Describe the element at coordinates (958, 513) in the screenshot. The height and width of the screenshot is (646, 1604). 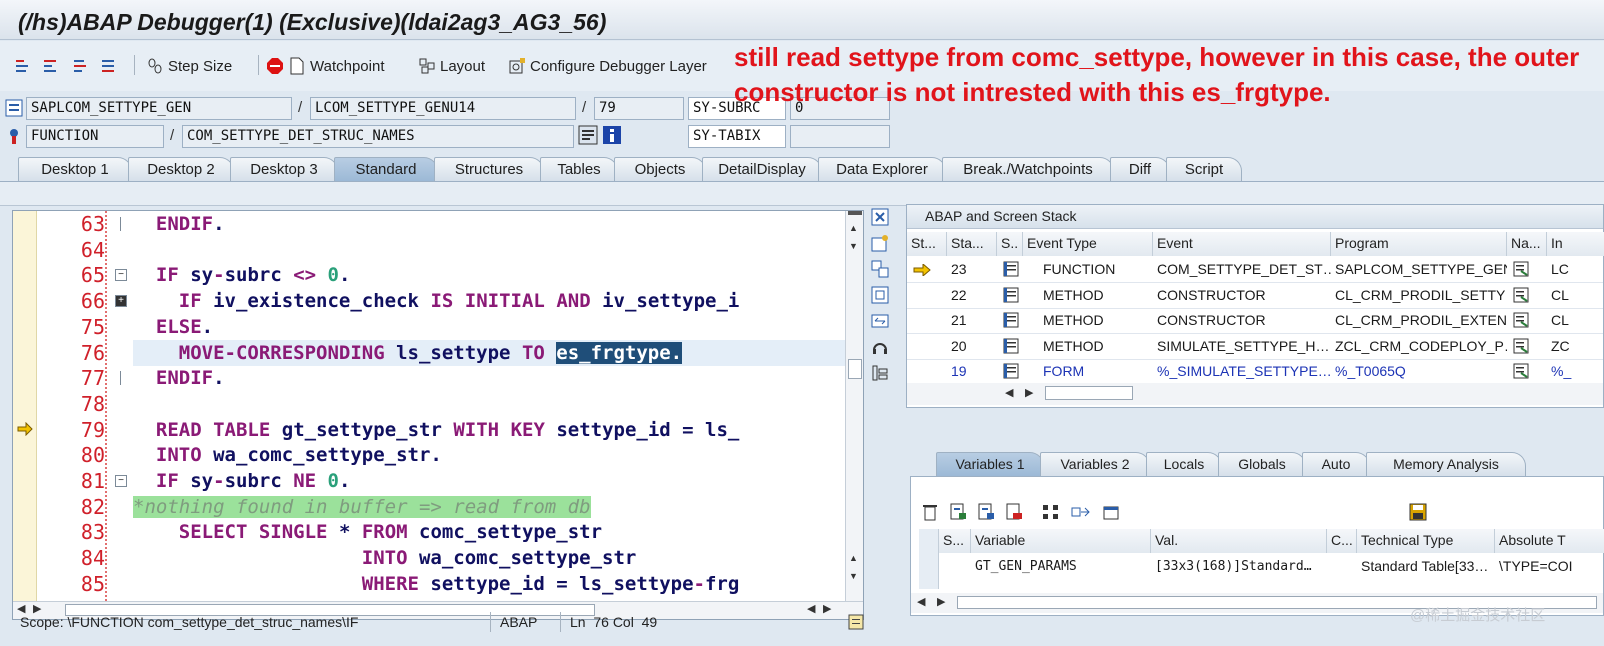
I see `export-icon` at that location.